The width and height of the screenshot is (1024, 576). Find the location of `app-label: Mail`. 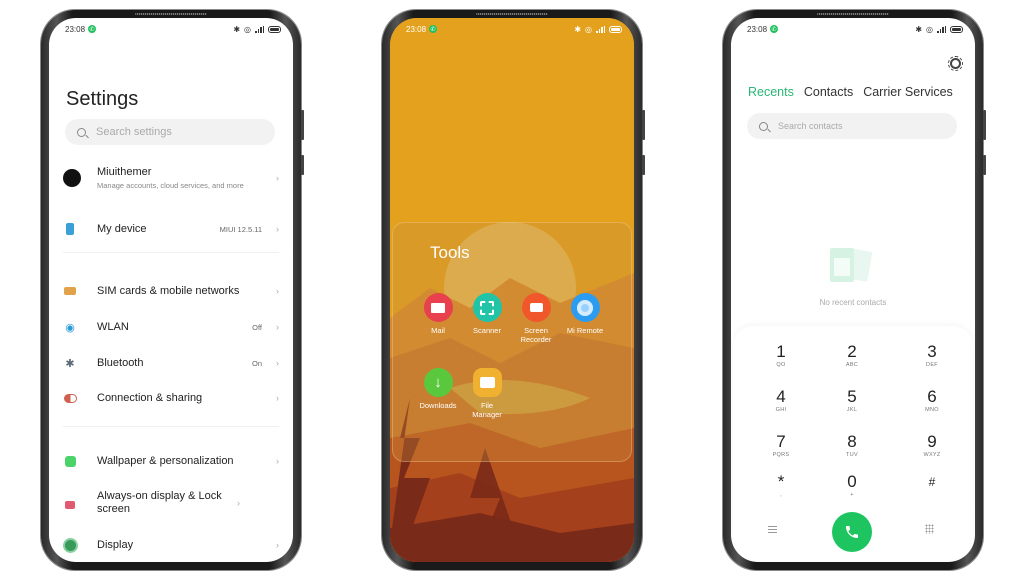

app-label: Mail is located at coordinates (438, 330).